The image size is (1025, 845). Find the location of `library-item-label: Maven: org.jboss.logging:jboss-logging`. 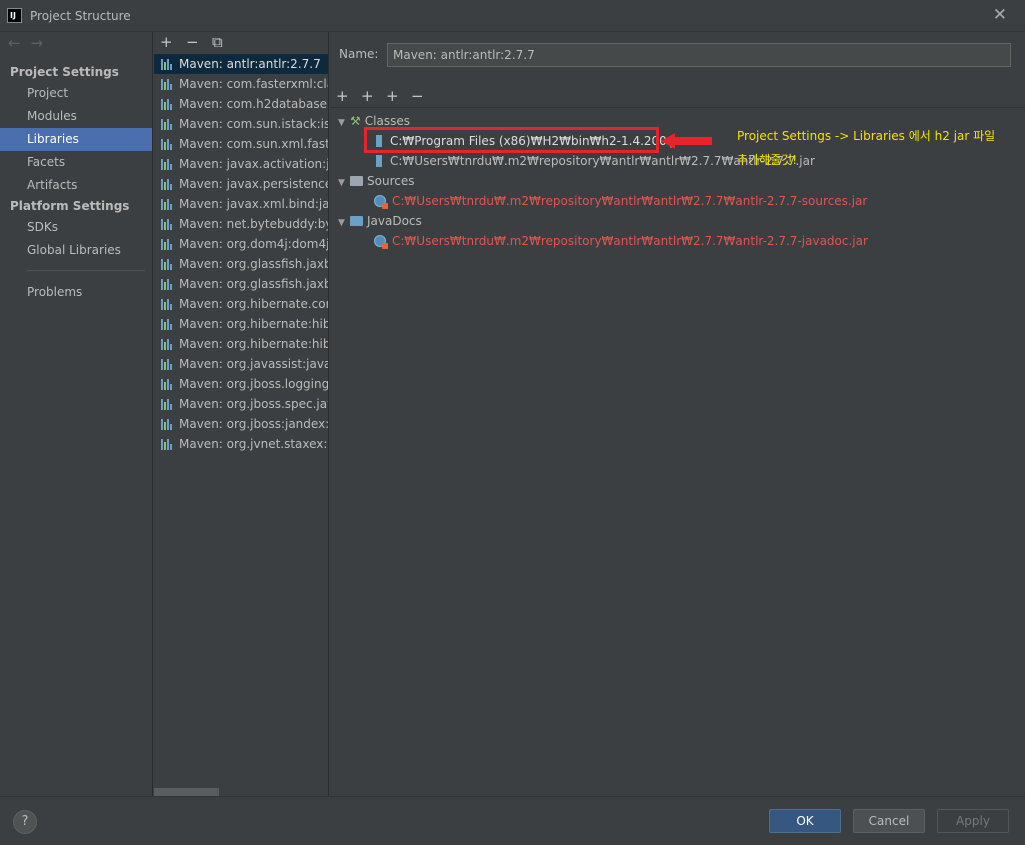

library-item-label: Maven: org.jboss.logging:jboss-logging is located at coordinates (254, 384).